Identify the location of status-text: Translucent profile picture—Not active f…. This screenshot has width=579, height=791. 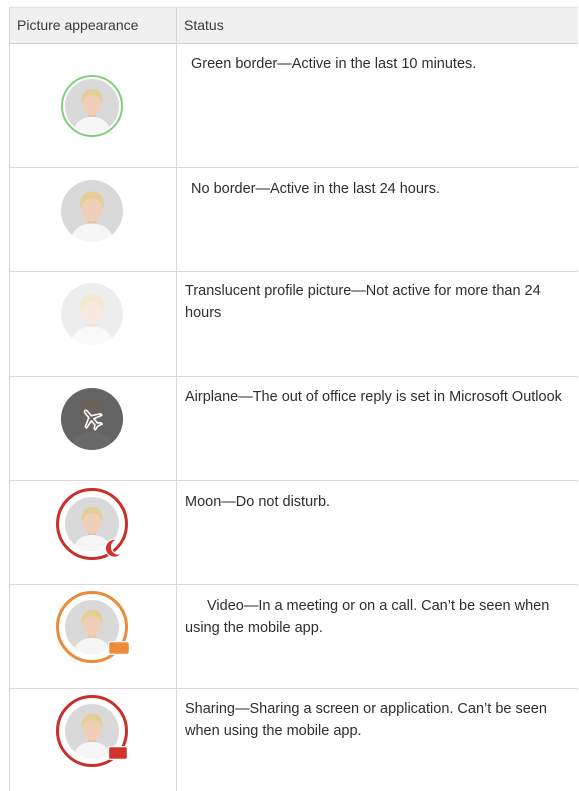
(363, 302).